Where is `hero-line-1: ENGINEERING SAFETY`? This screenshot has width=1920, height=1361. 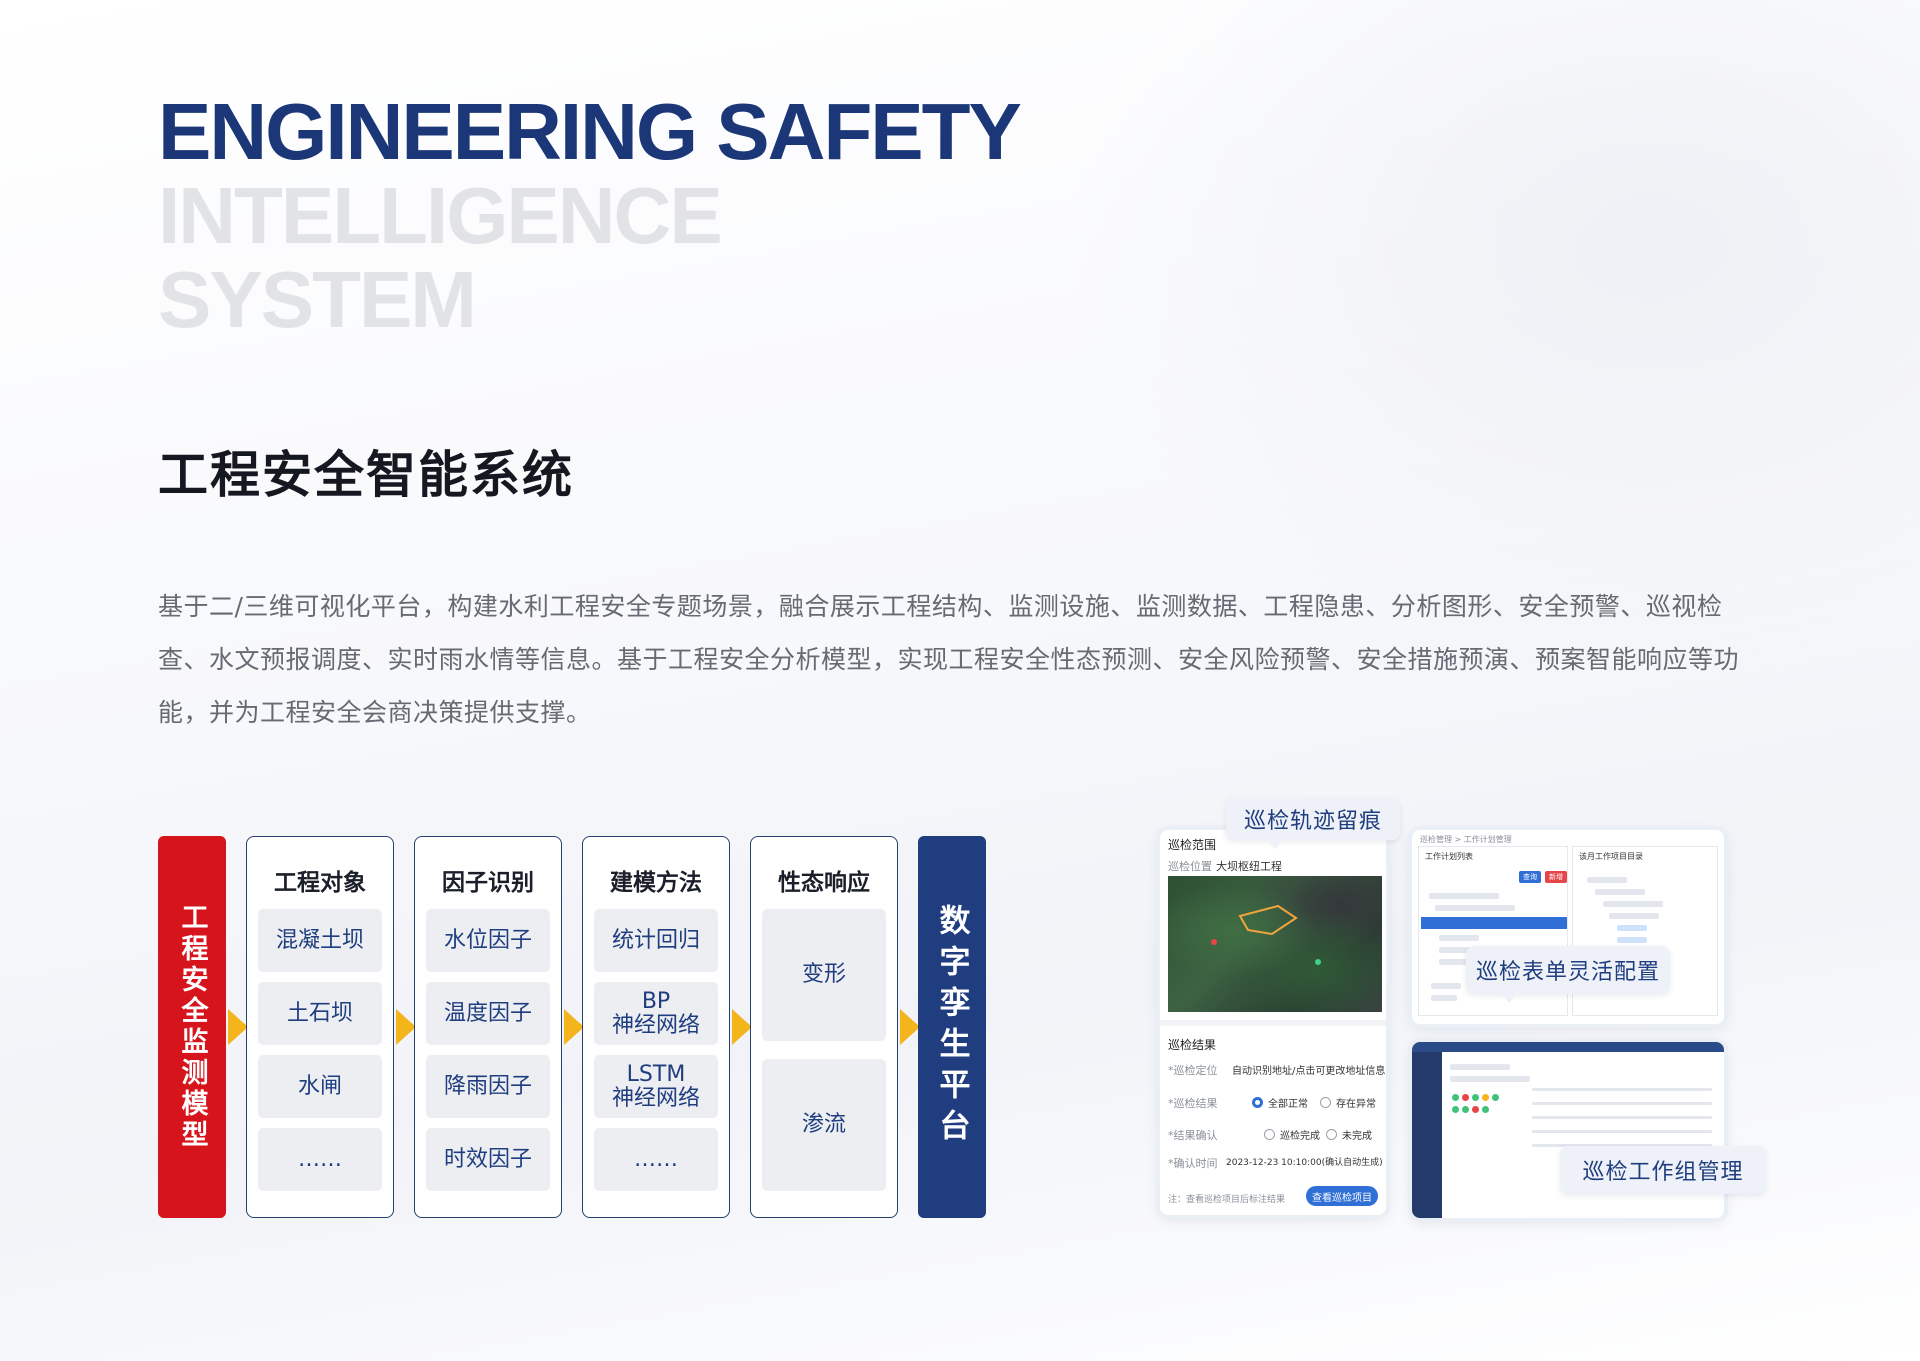
hero-line-1: ENGINEERING SAFETY is located at coordinates (590, 131).